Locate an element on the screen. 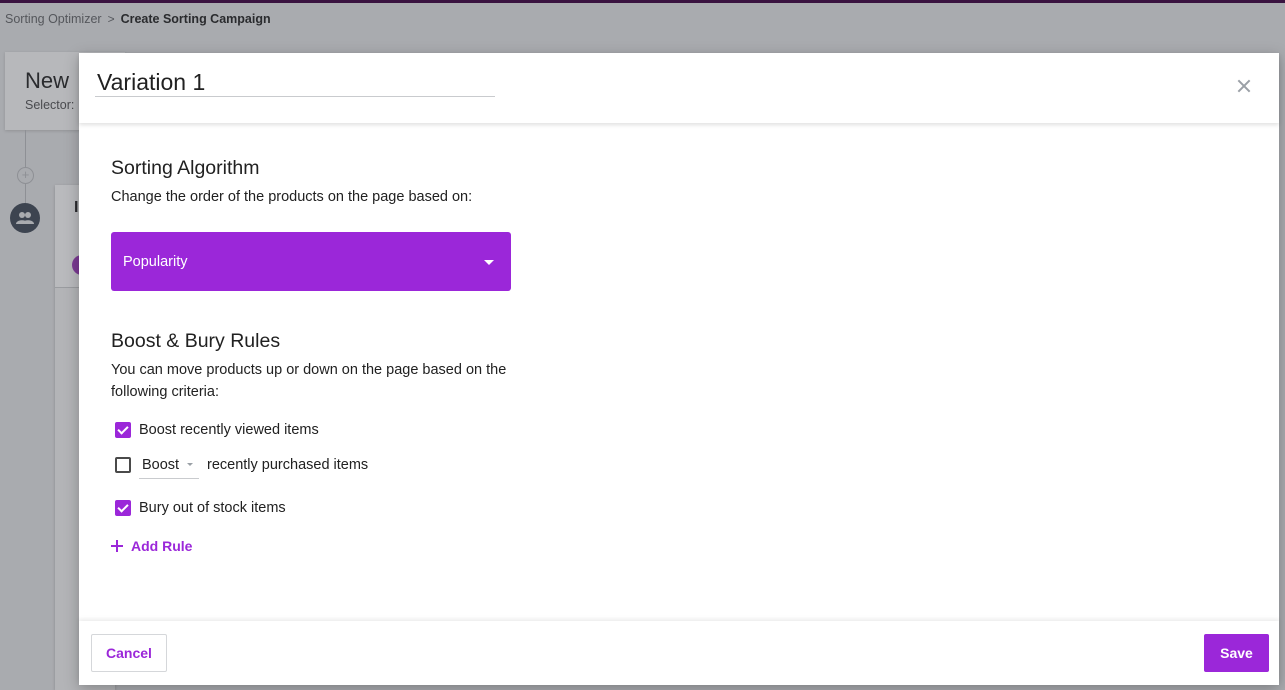 The height and width of the screenshot is (690, 1285). top-bar is located at coordinates (642, 1).